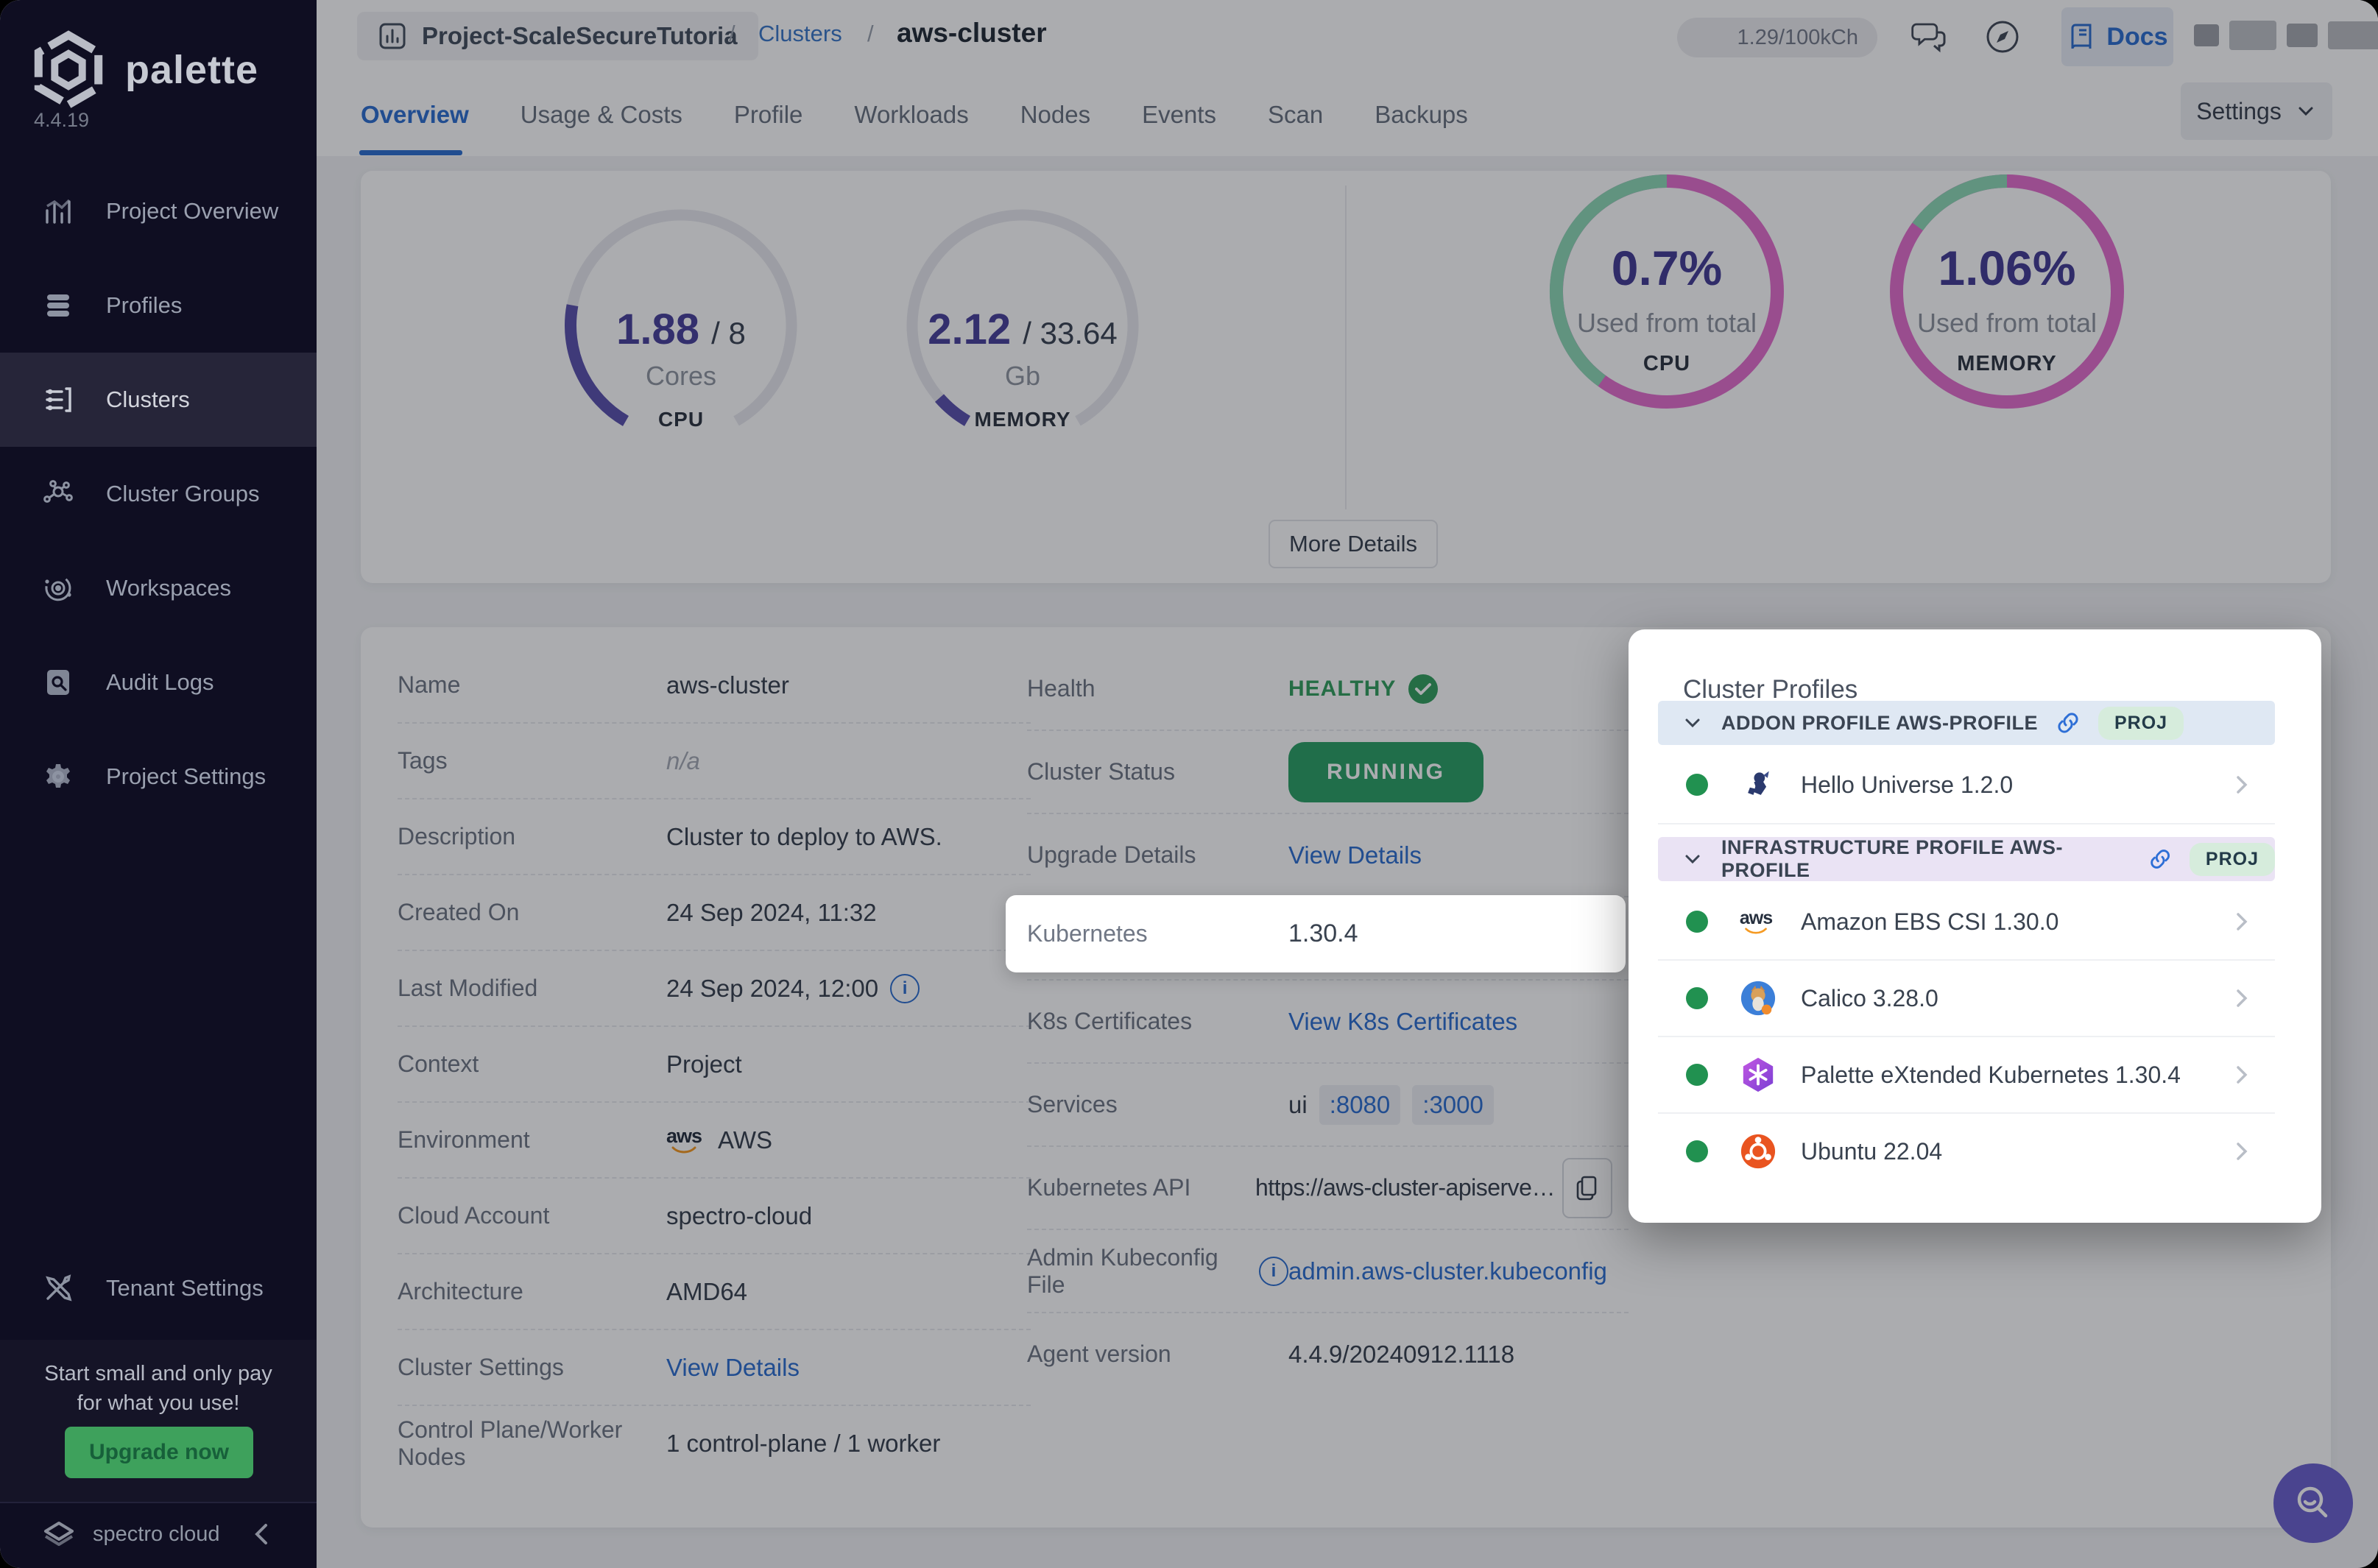  Describe the element at coordinates (143, 69) in the screenshot. I see `palette-logo: palette` at that location.